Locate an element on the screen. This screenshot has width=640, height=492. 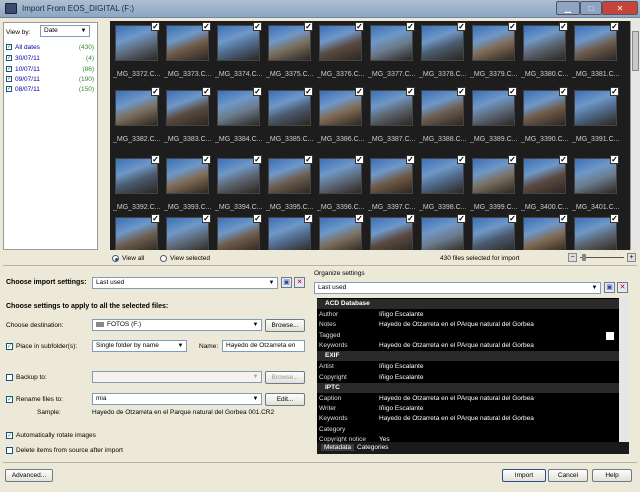
tab-metadata: Metadata is located at coordinates (338, 447).